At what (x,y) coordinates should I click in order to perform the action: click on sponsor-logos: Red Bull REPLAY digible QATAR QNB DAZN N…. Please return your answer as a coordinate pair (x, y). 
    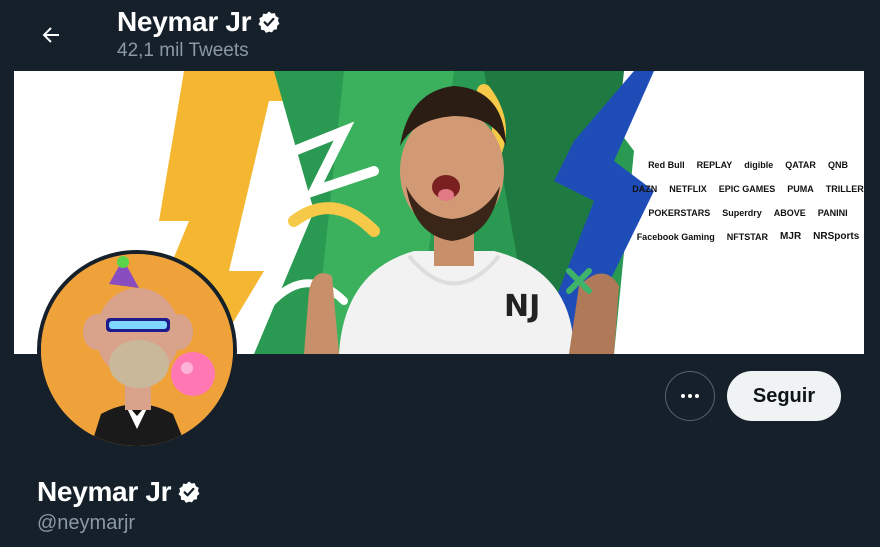
    Looking at the image, I should click on (748, 201).